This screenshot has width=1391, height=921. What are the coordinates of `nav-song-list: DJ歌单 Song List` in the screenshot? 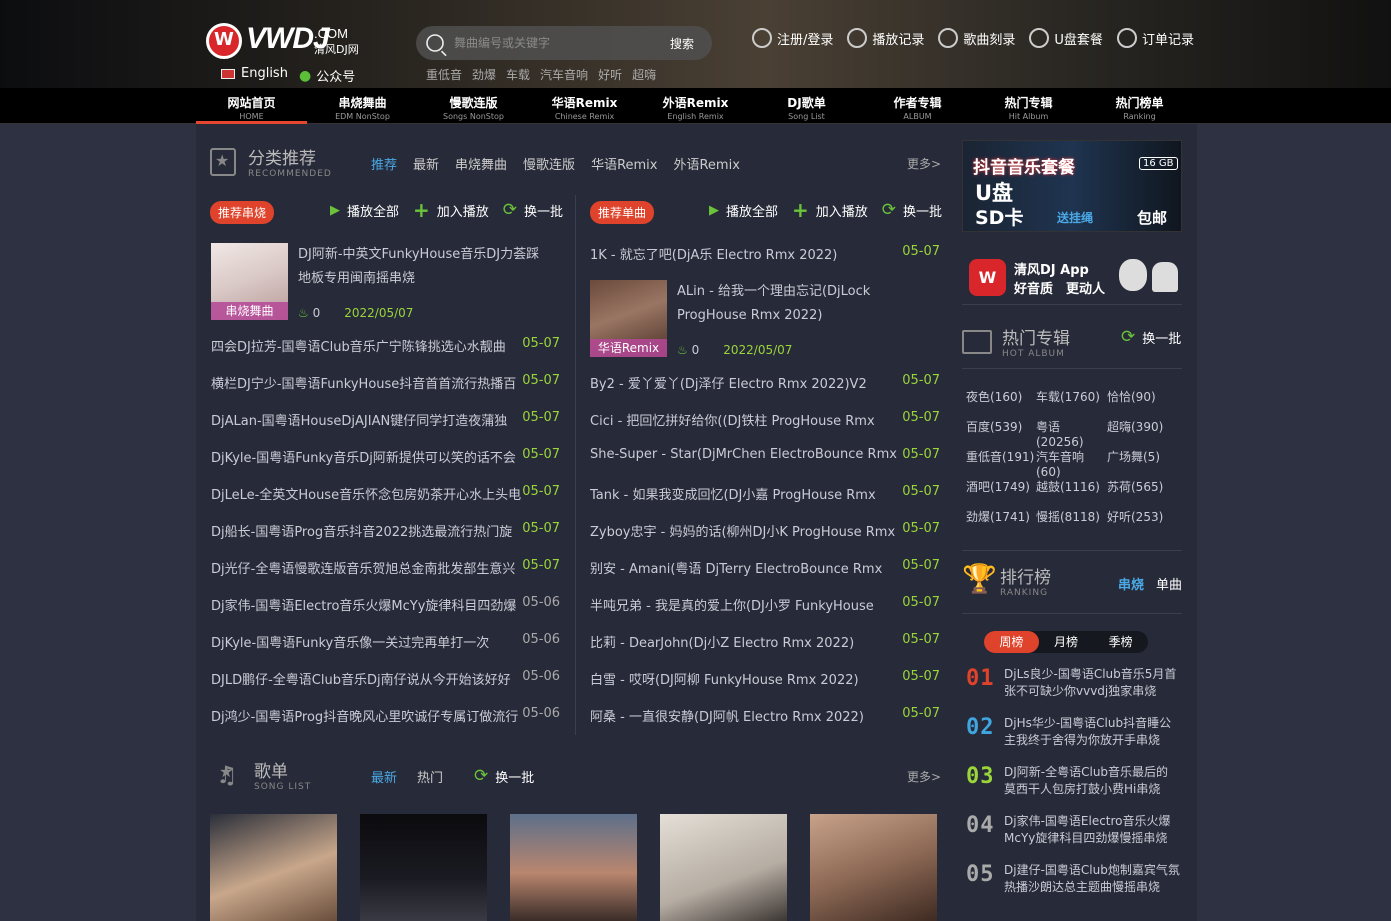 It's located at (806, 107).